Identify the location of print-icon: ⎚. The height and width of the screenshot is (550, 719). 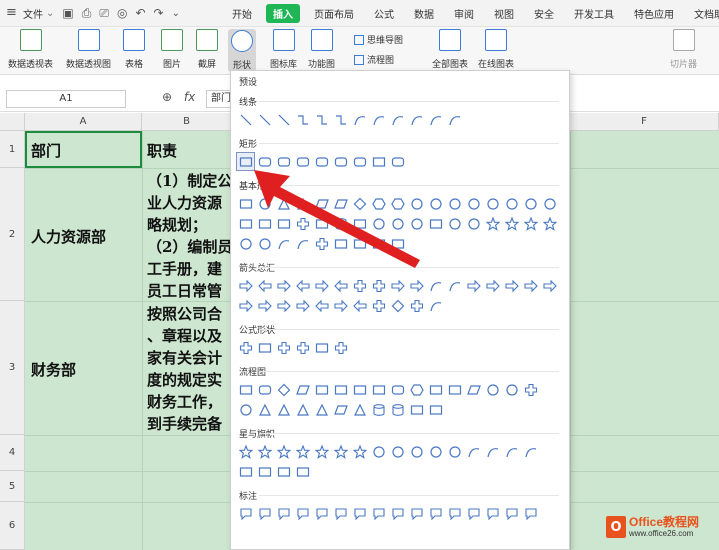
(104, 13).